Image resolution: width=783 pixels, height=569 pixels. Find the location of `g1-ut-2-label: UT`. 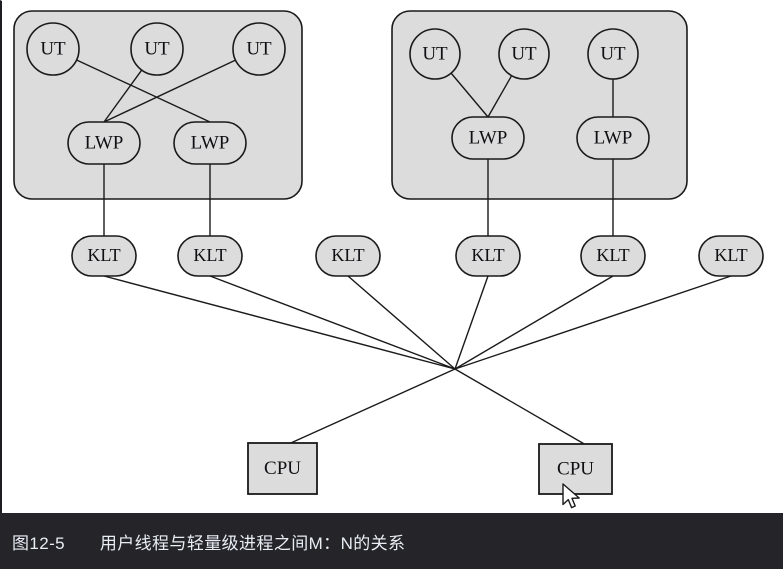

g1-ut-2-label: UT is located at coordinates (157, 48).